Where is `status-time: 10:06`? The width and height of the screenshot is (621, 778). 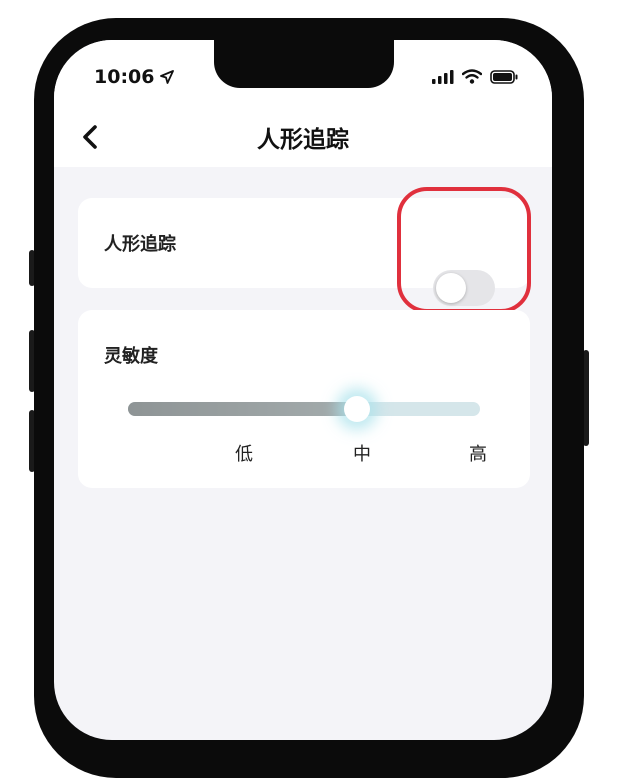 status-time: 10:06 is located at coordinates (134, 77).